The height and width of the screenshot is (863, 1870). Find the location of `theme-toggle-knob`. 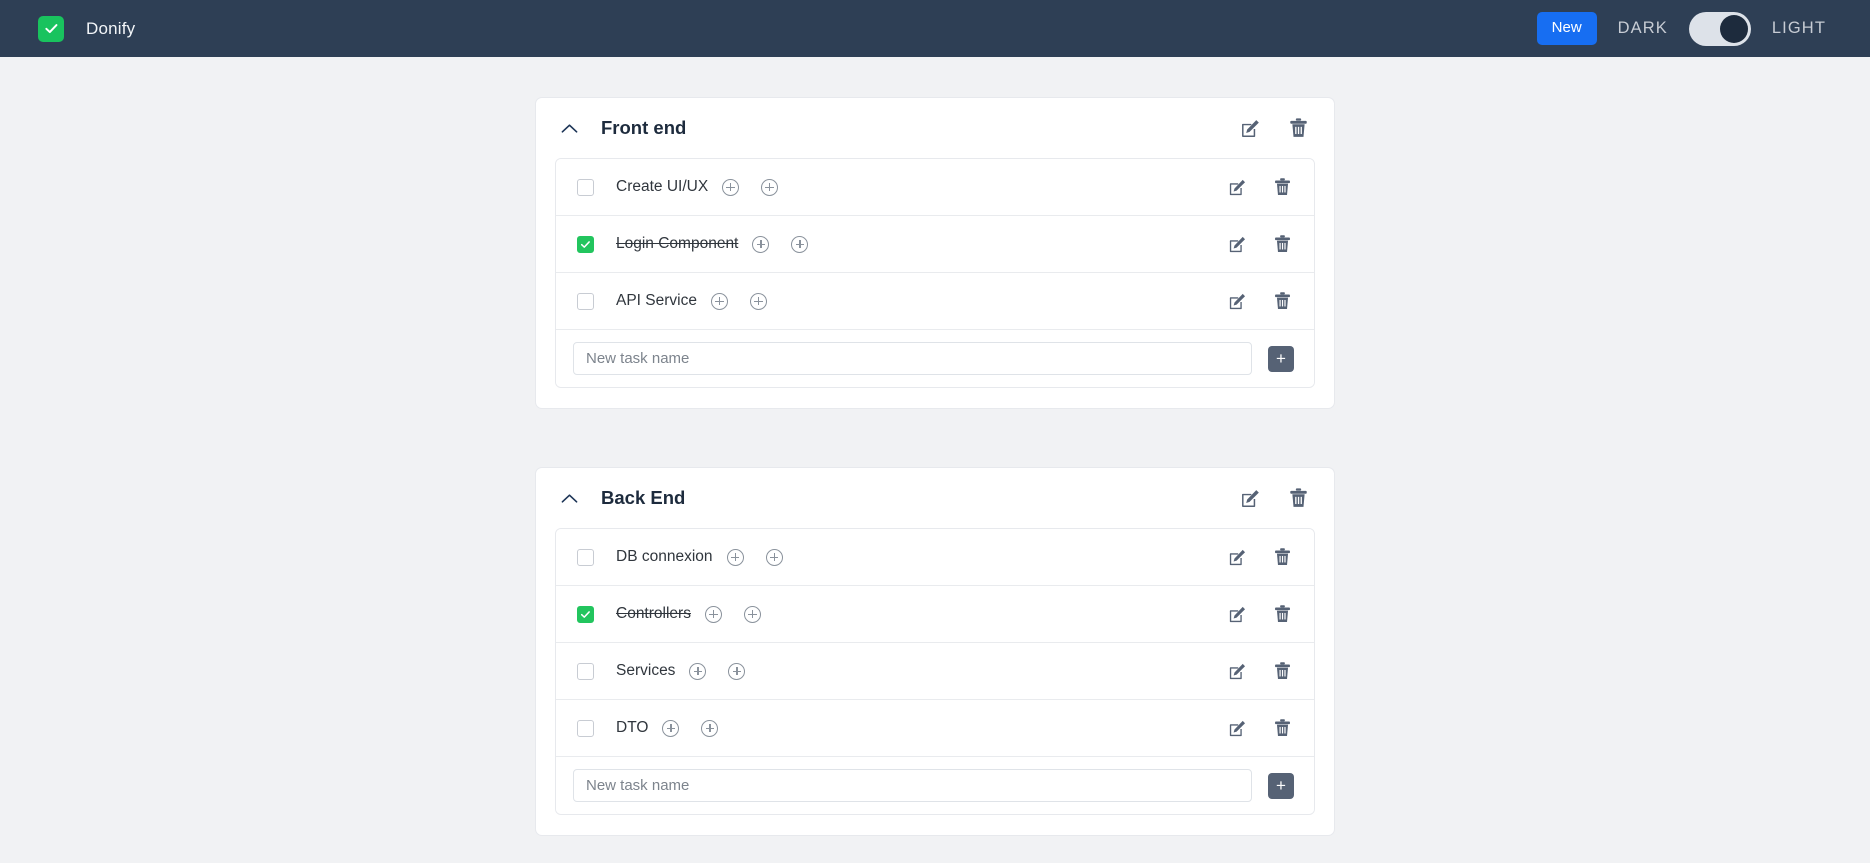

theme-toggle-knob is located at coordinates (1733, 28).